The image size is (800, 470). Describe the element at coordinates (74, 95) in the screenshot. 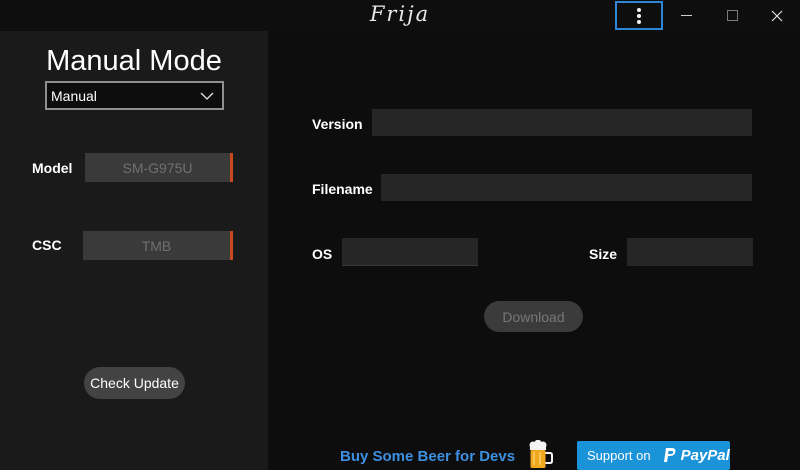

I see `mode-select-value: Manual` at that location.